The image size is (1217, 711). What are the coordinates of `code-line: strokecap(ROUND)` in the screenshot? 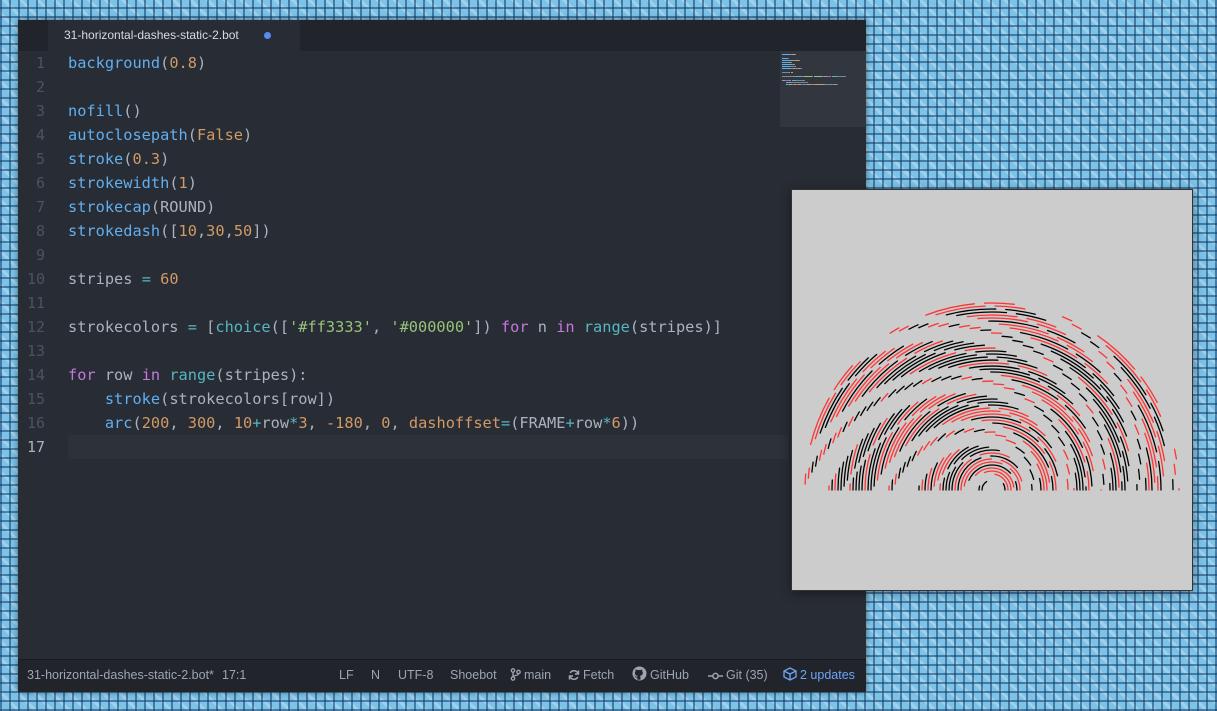 It's located at (428, 207).